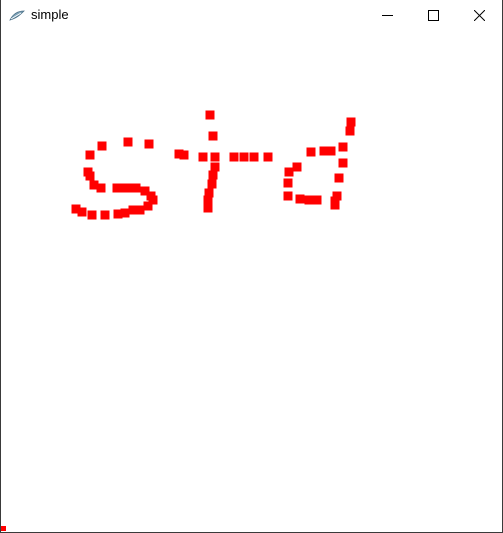 This screenshot has width=503, height=533. I want to click on close-icon, so click(479, 15).